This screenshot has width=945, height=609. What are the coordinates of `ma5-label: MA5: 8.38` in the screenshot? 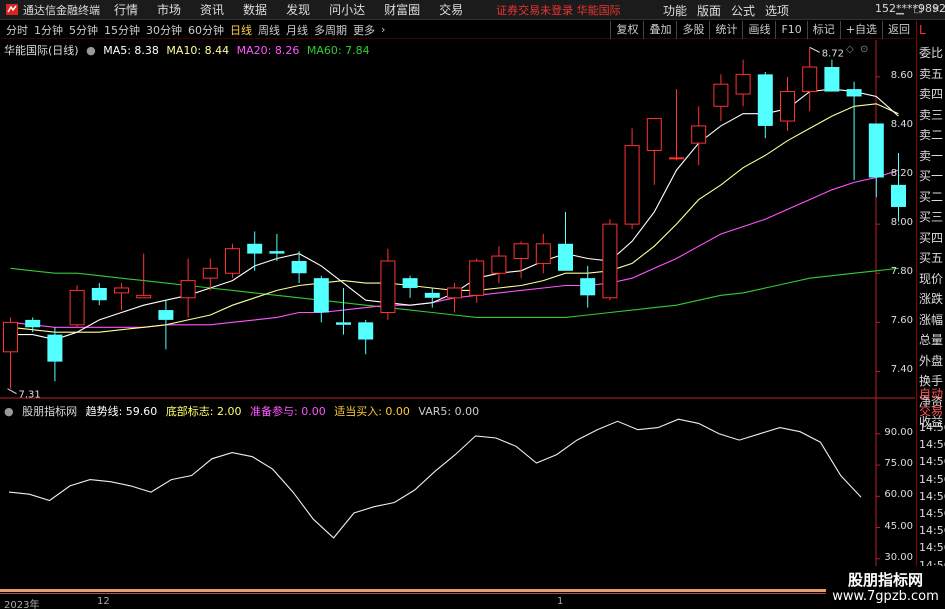 It's located at (131, 50).